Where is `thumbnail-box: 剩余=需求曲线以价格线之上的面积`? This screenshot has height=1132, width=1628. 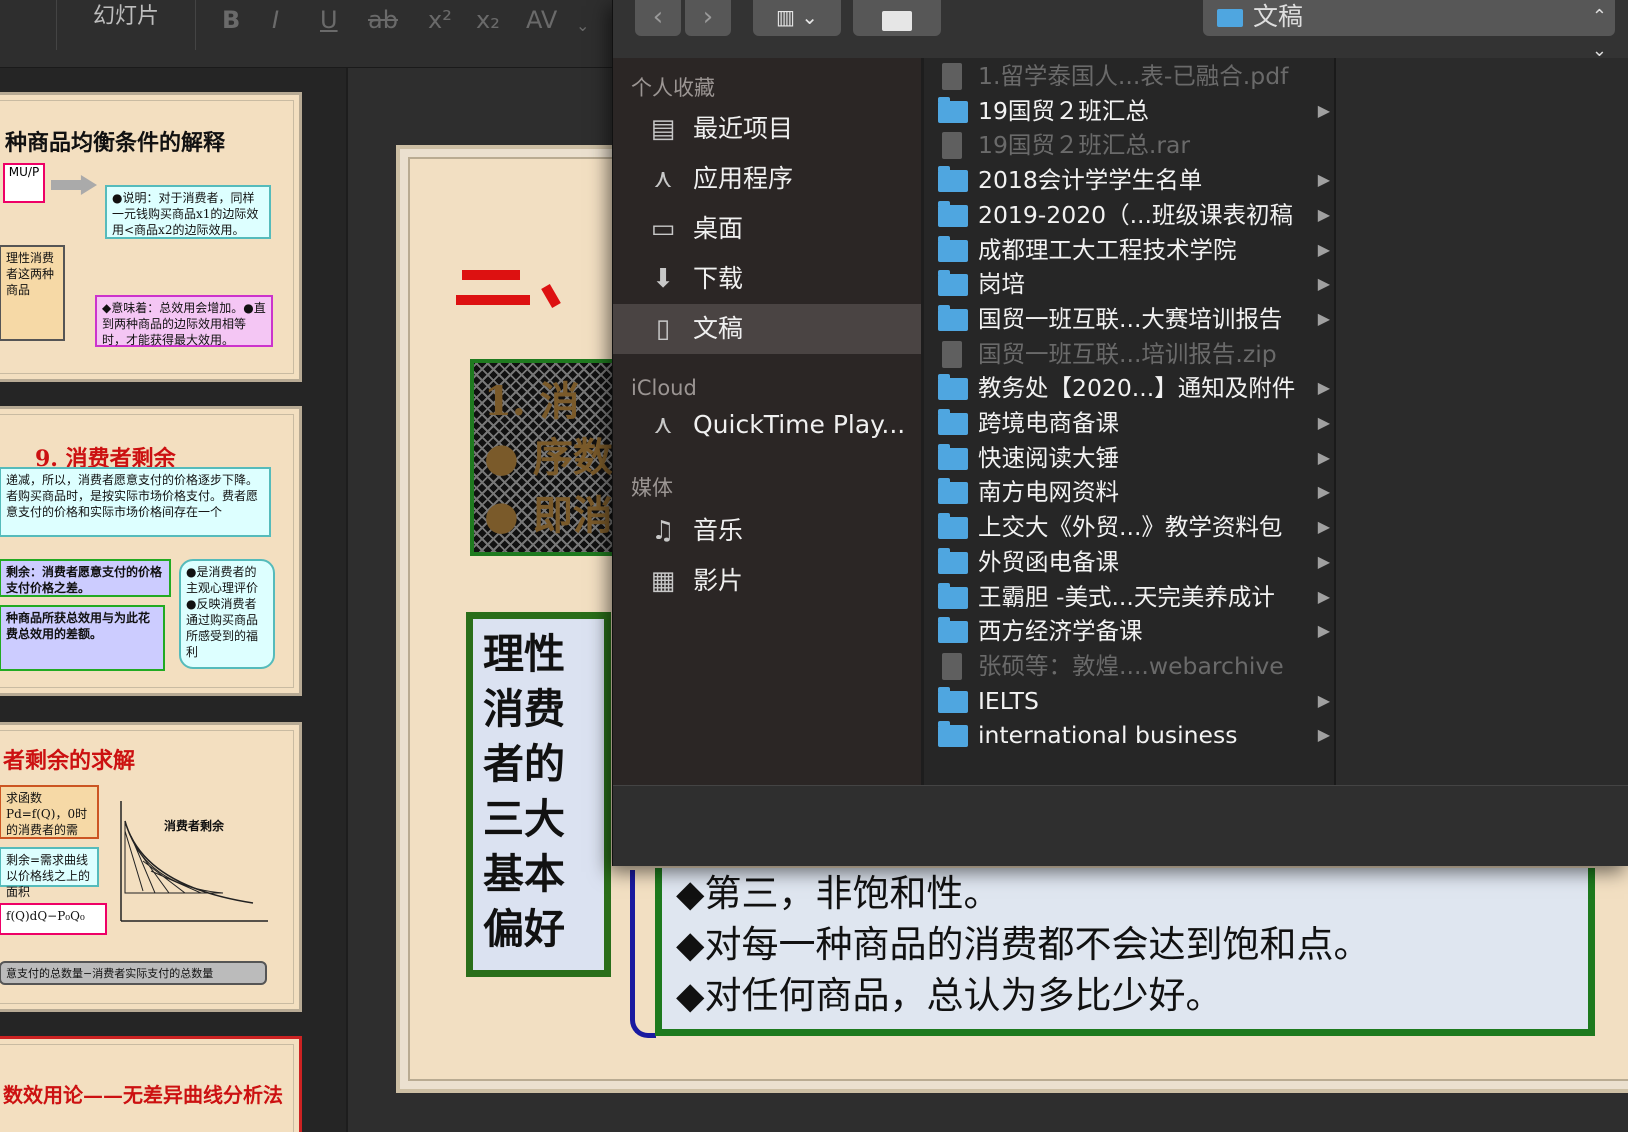
thumbnail-box: 剩余=需求曲线以价格线之上的面积 is located at coordinates (49, 873).